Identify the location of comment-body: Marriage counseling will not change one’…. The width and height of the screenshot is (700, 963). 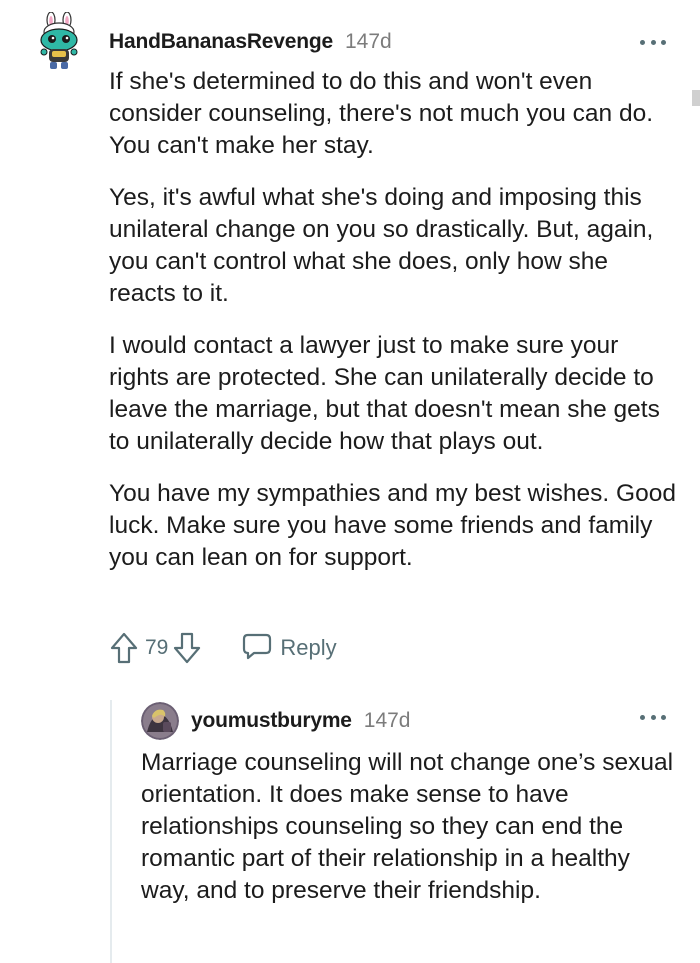
(411, 827).